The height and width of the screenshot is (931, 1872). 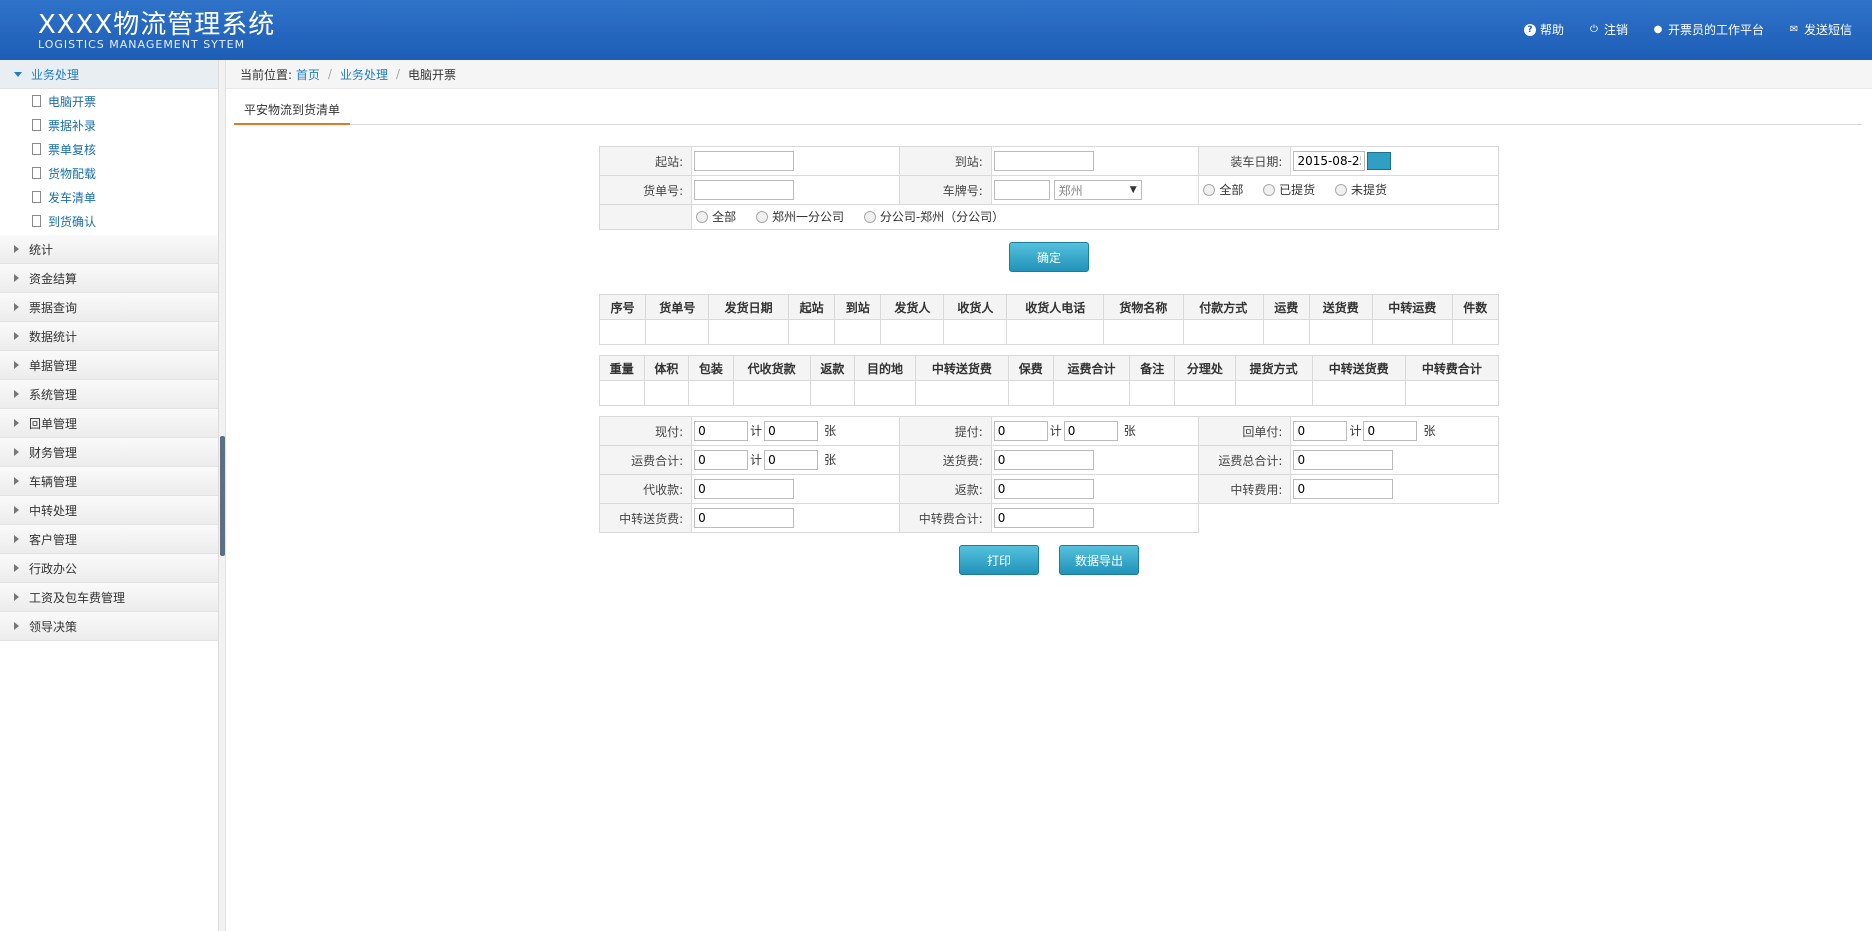 I want to click on app-title: XXXX物流管理系统, so click(x=157, y=25).